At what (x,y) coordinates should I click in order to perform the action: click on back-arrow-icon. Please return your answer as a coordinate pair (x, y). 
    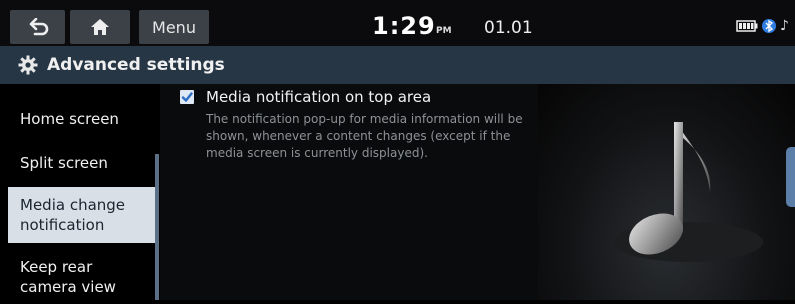
    Looking at the image, I should click on (38, 27).